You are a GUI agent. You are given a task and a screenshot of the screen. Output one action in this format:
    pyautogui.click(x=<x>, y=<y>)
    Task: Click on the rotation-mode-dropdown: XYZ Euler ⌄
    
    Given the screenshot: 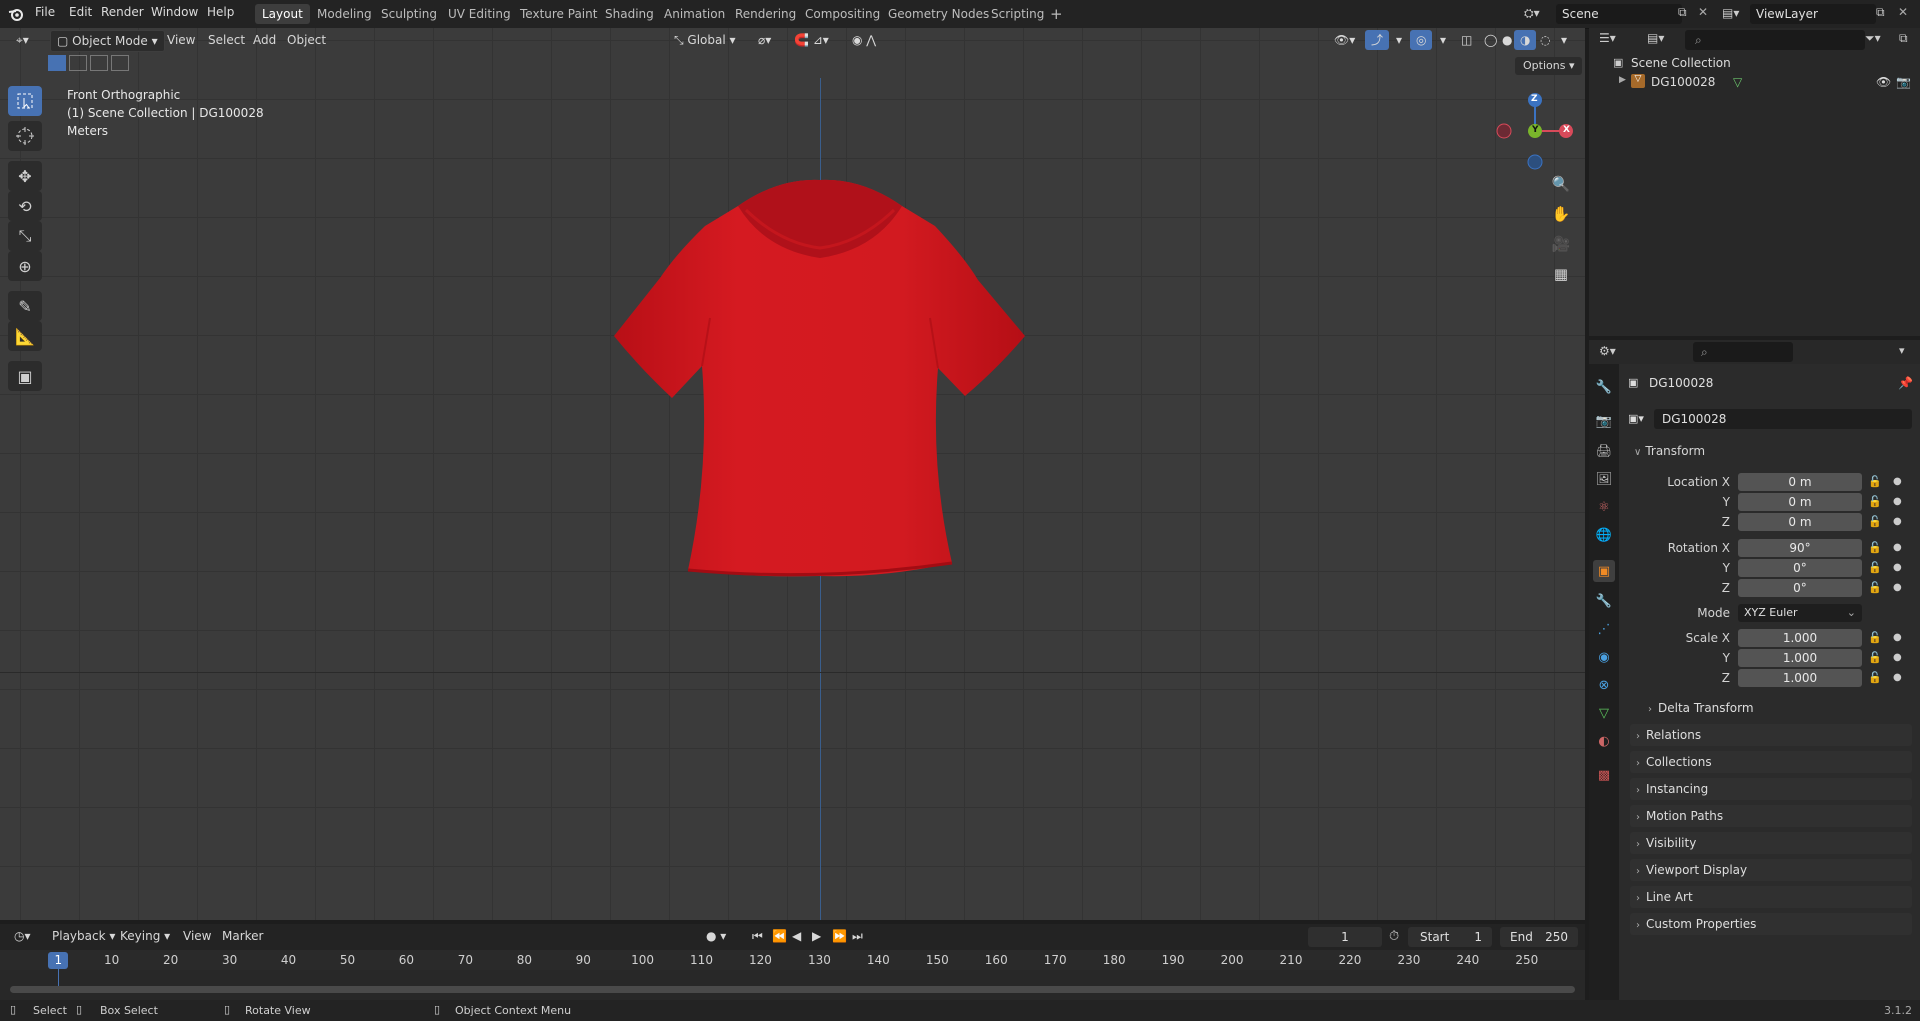 What is the action you would take?
    pyautogui.click(x=1800, y=613)
    